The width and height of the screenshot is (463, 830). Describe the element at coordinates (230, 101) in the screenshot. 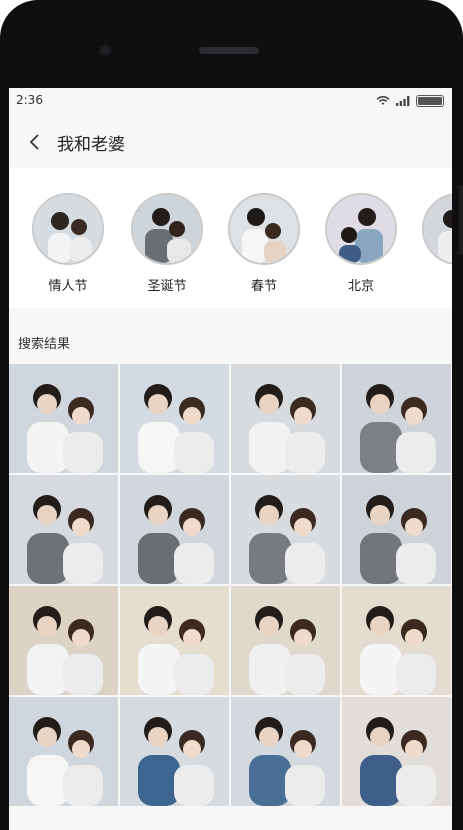

I see `status-bar: 2:36` at that location.